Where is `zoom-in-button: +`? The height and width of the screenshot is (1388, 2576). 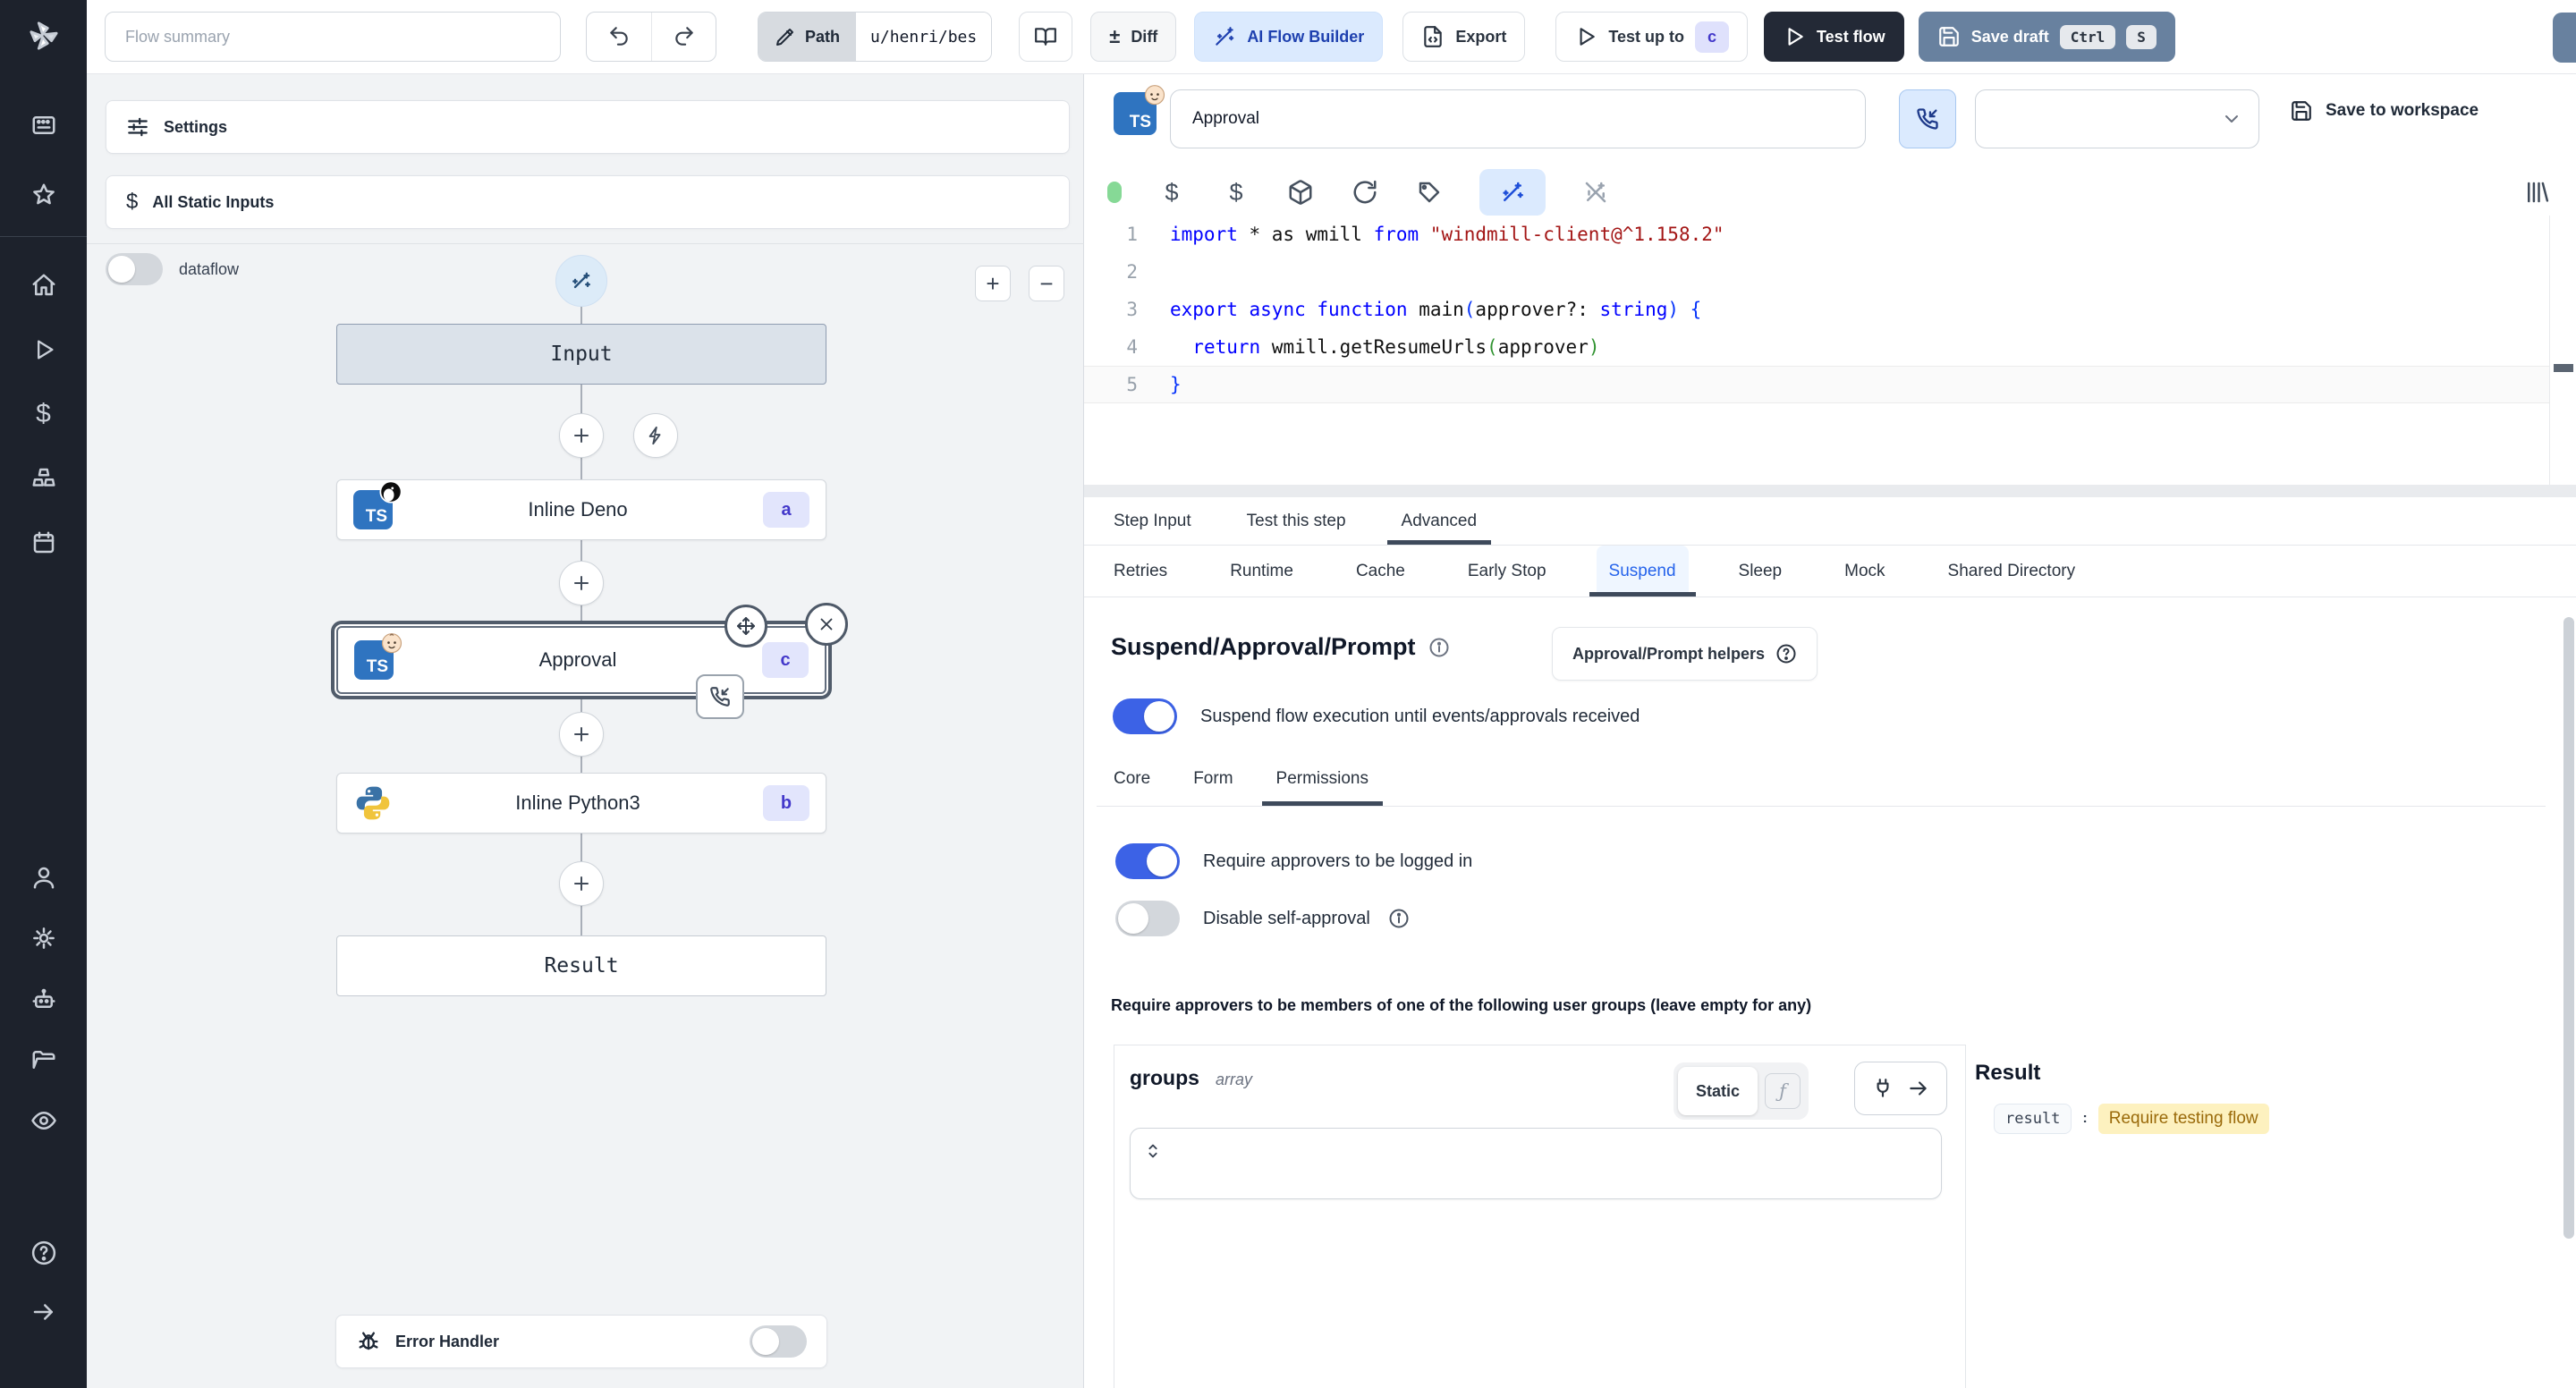
zoom-in-button: + is located at coordinates (993, 283).